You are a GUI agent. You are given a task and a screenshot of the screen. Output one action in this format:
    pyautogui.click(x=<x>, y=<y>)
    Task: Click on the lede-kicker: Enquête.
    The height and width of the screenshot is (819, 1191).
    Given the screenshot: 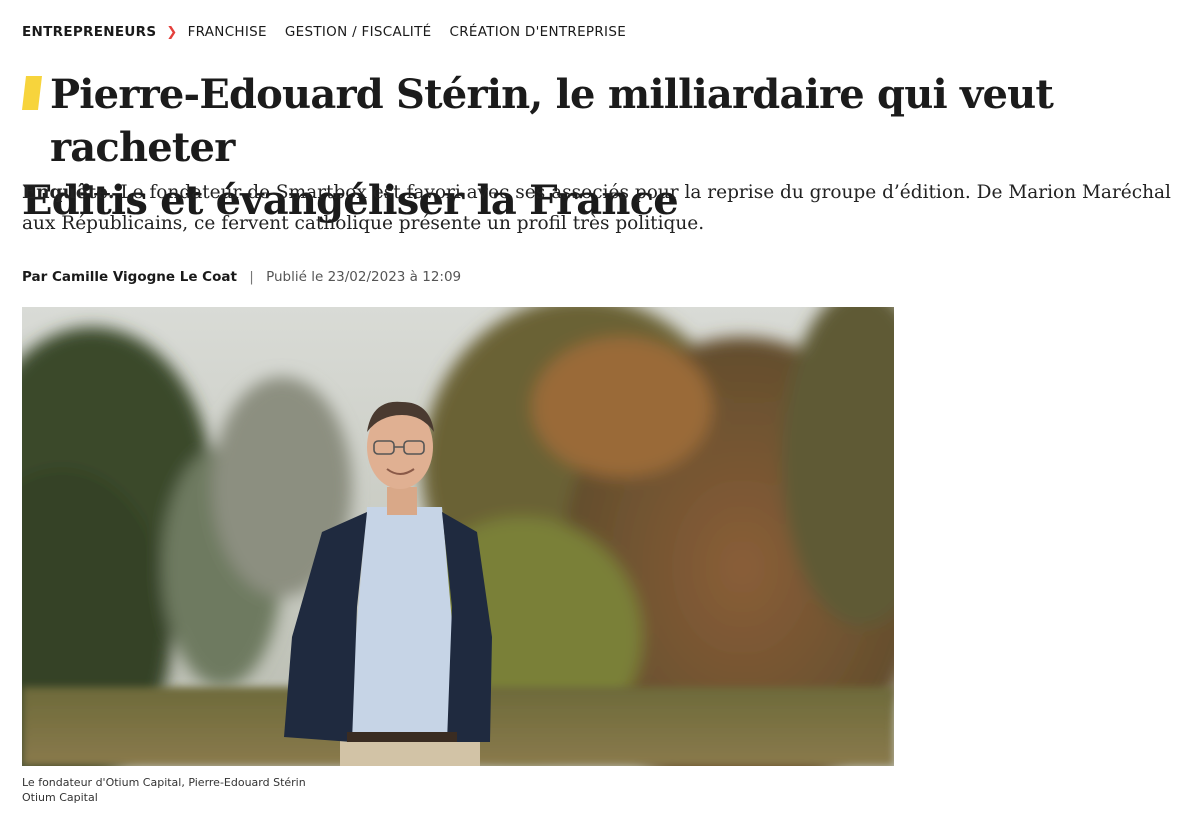 What is the action you would take?
    pyautogui.click(x=68, y=192)
    